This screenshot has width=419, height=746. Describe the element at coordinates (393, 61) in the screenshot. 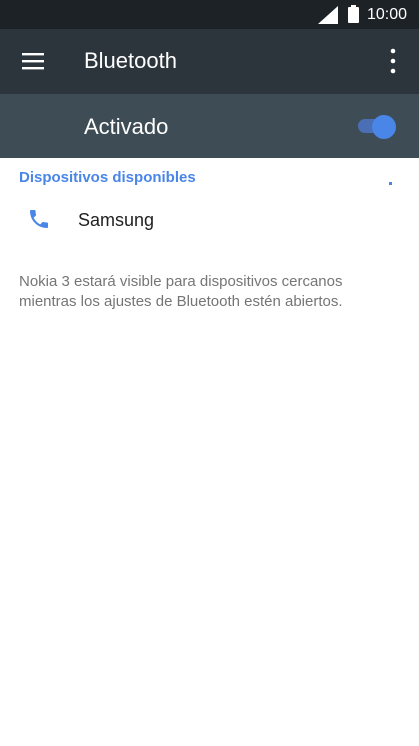

I see `more-vert-icon` at that location.